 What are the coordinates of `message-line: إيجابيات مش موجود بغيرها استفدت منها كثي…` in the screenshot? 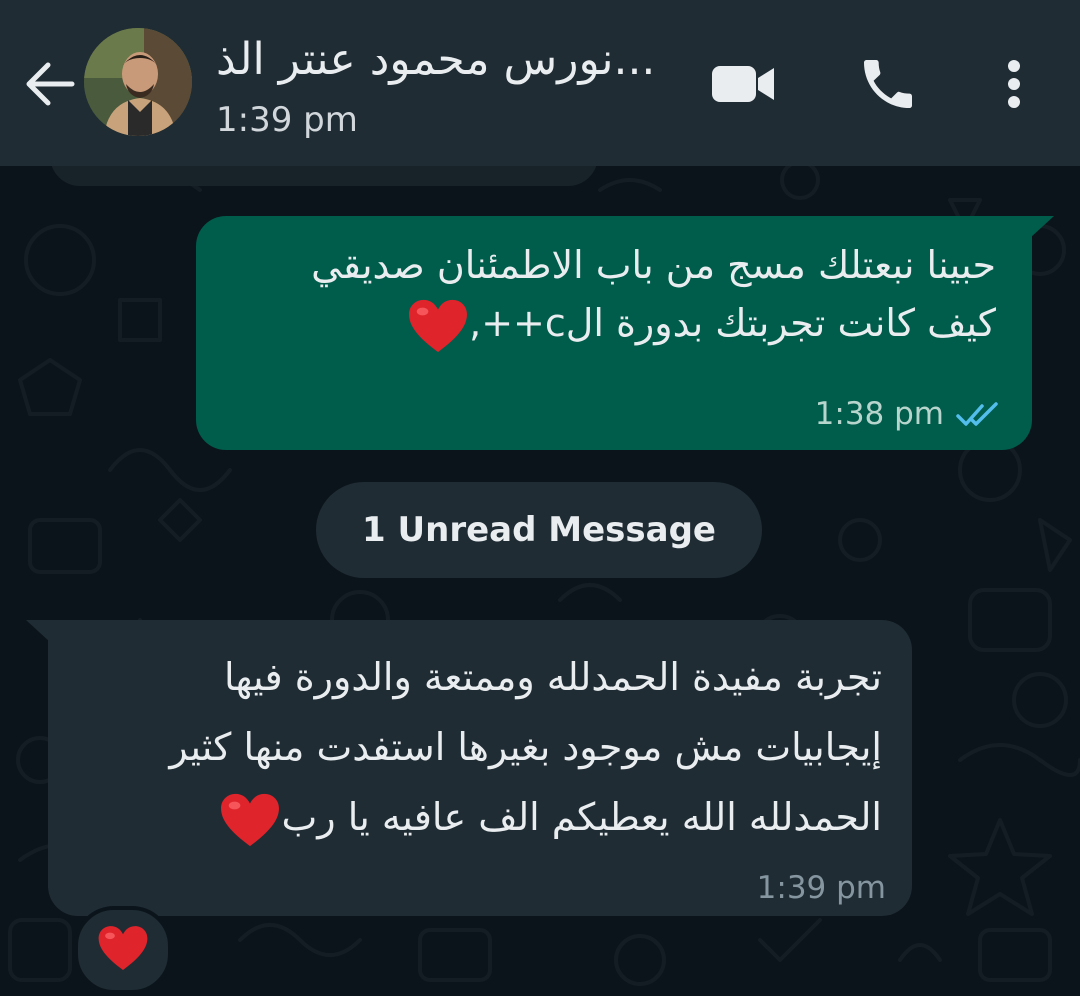 It's located at (525, 747).